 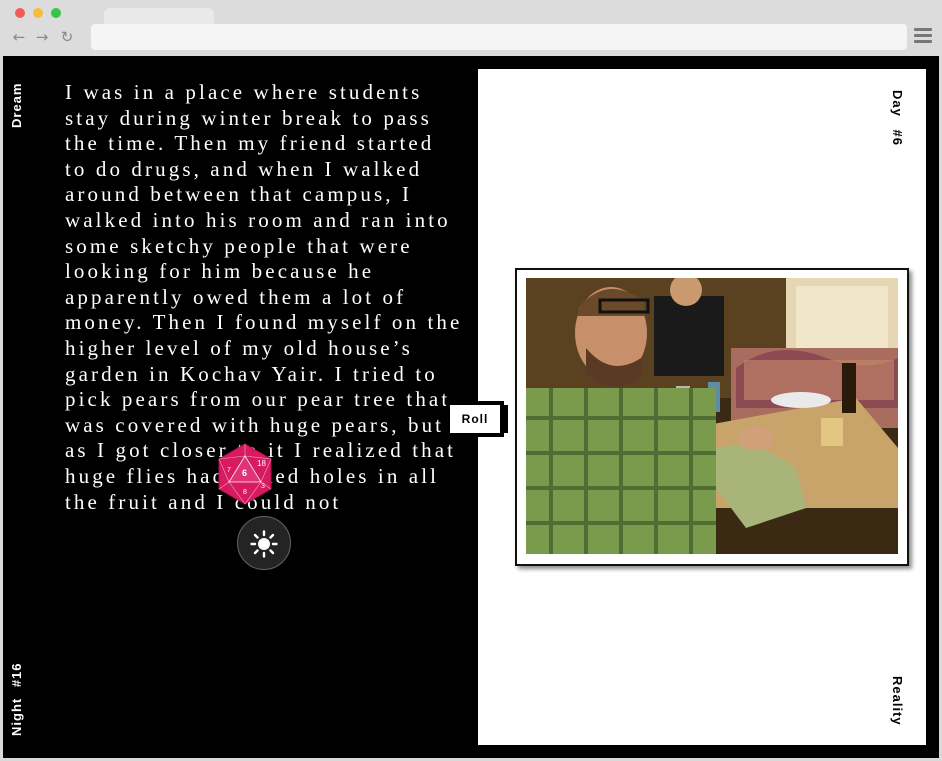 What do you see at coordinates (245, 492) in the screenshot?
I see `dice-face-bottom: 8` at bounding box center [245, 492].